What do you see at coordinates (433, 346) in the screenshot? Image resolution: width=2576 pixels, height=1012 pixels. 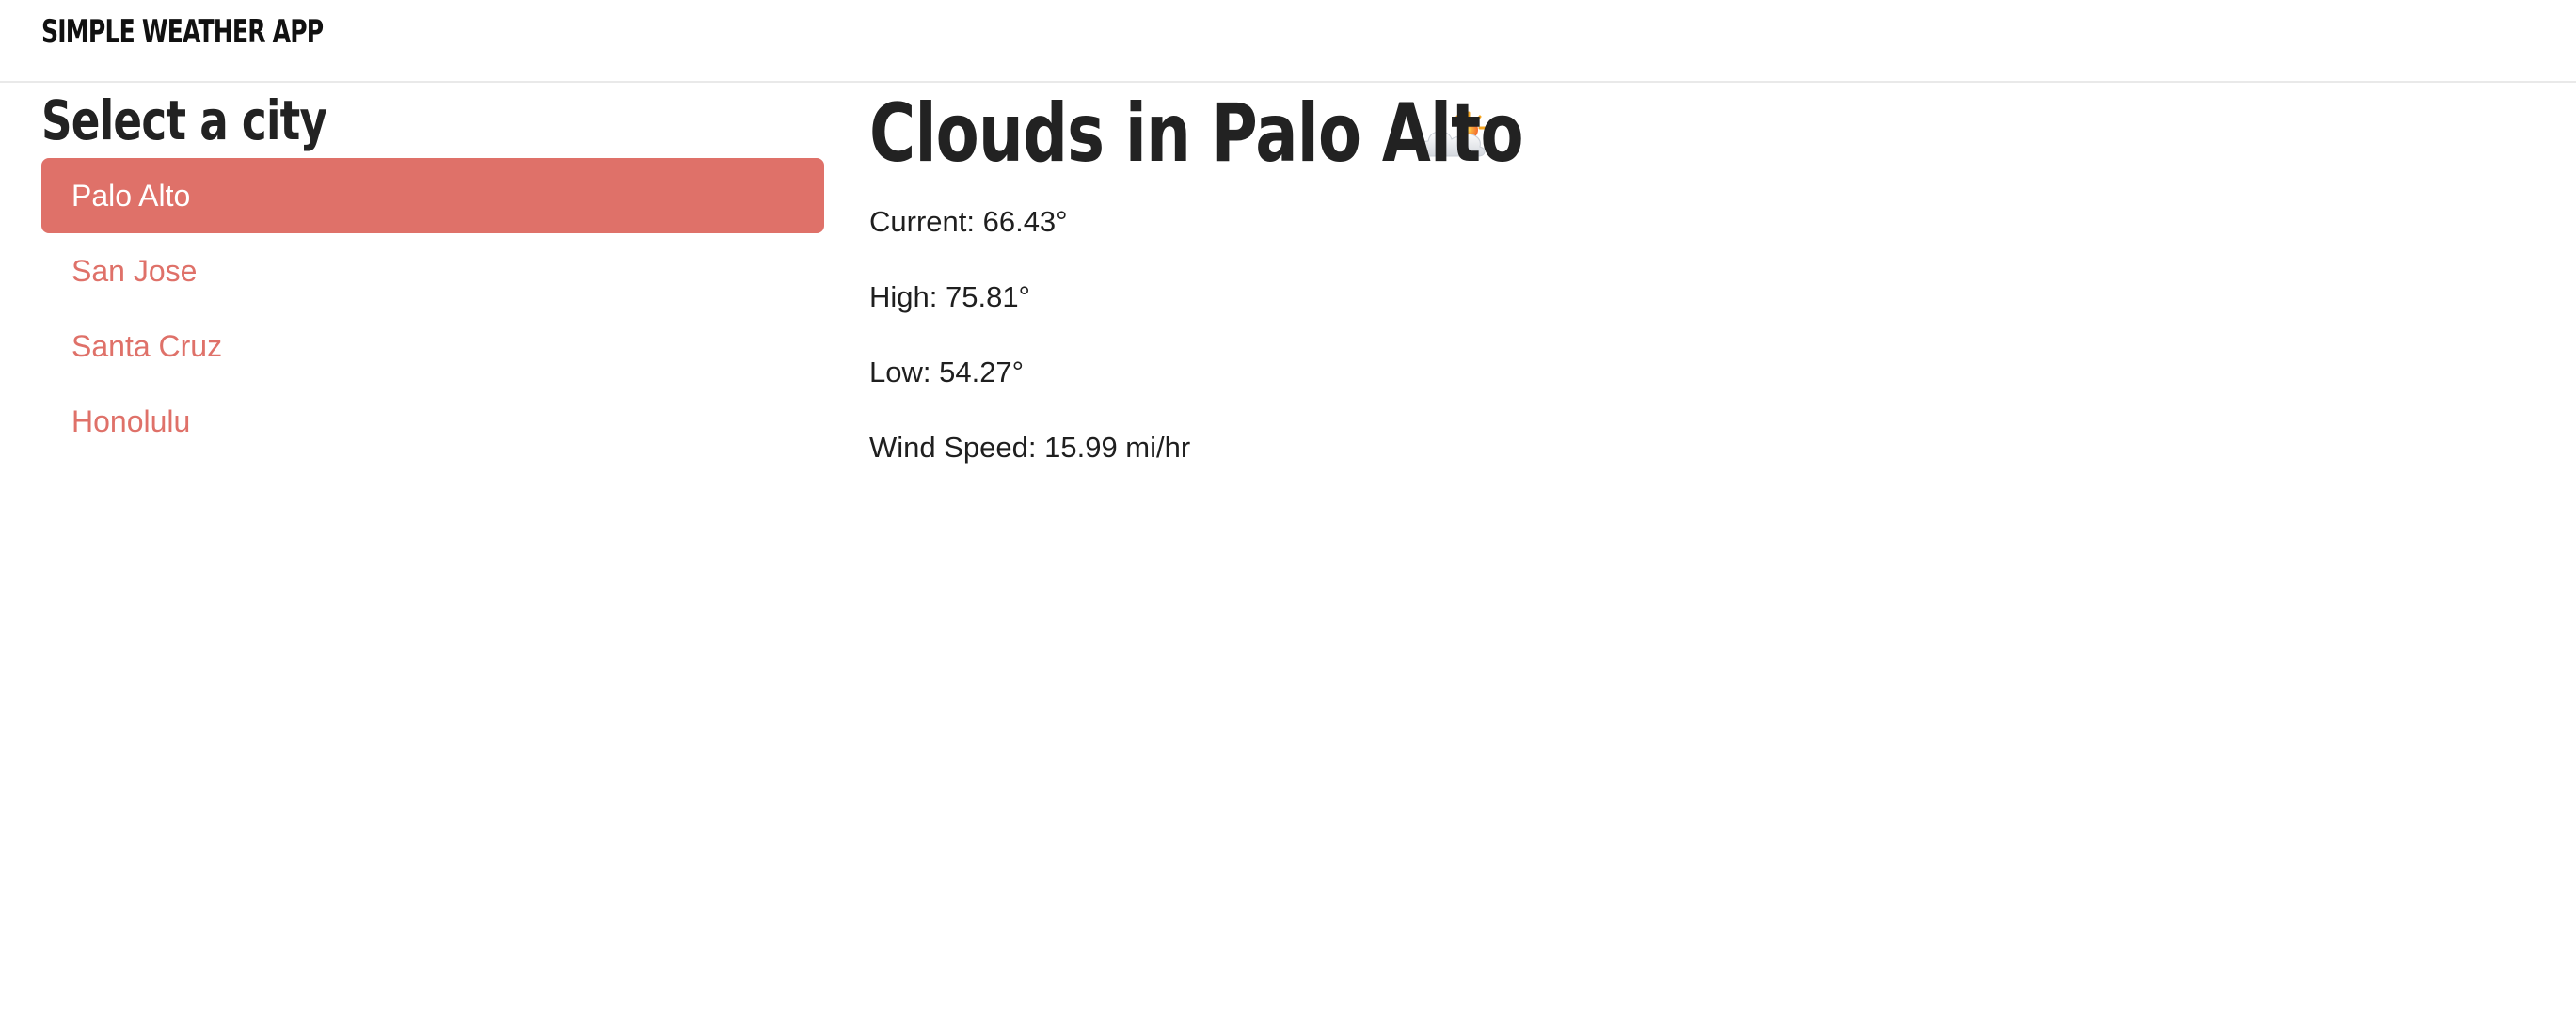 I see `city-item-santa-cruz: Santa Cruz` at bounding box center [433, 346].